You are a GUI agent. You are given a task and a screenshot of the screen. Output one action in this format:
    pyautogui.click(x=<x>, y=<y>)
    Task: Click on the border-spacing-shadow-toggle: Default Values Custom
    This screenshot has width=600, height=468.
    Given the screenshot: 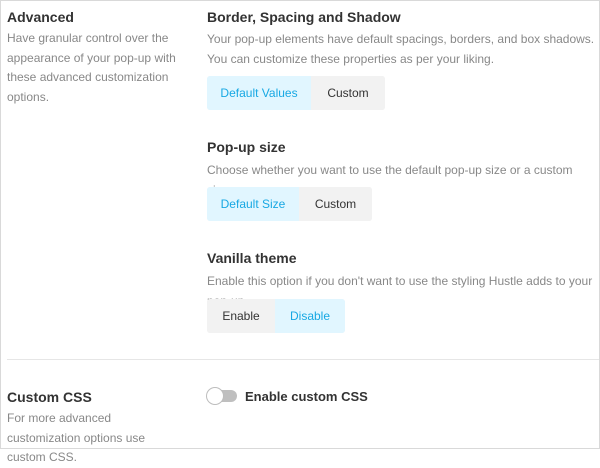 What is the action you would take?
    pyautogui.click(x=296, y=93)
    